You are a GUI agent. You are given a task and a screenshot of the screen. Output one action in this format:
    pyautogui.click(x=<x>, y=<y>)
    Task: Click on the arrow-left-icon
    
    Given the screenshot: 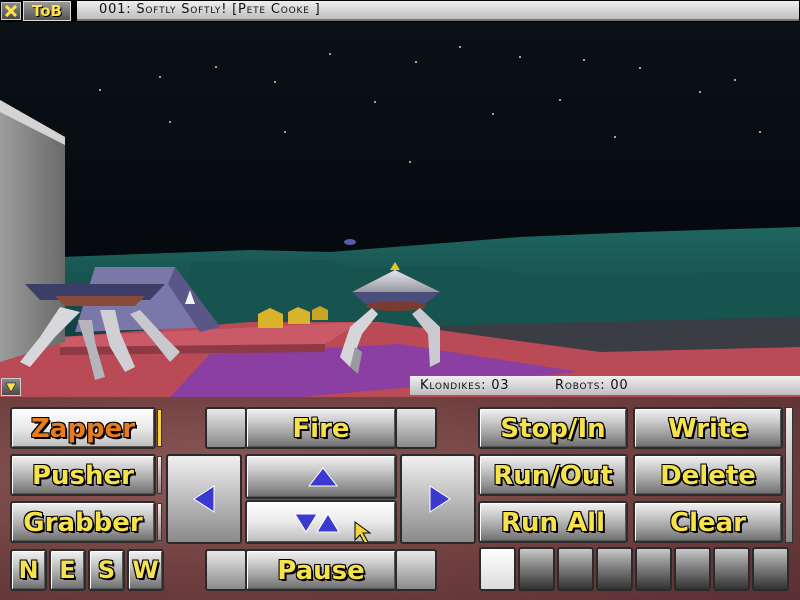 What is the action you would take?
    pyautogui.click(x=204, y=499)
    